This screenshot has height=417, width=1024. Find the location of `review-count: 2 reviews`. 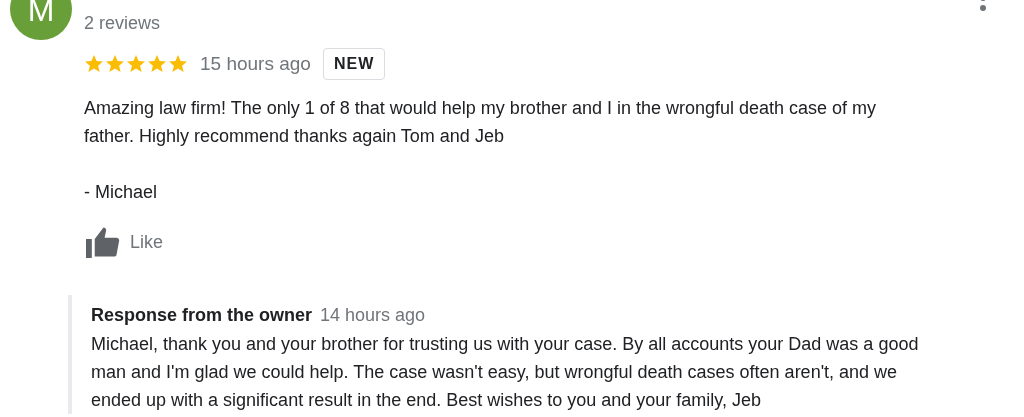

review-count: 2 reviews is located at coordinates (122, 23).